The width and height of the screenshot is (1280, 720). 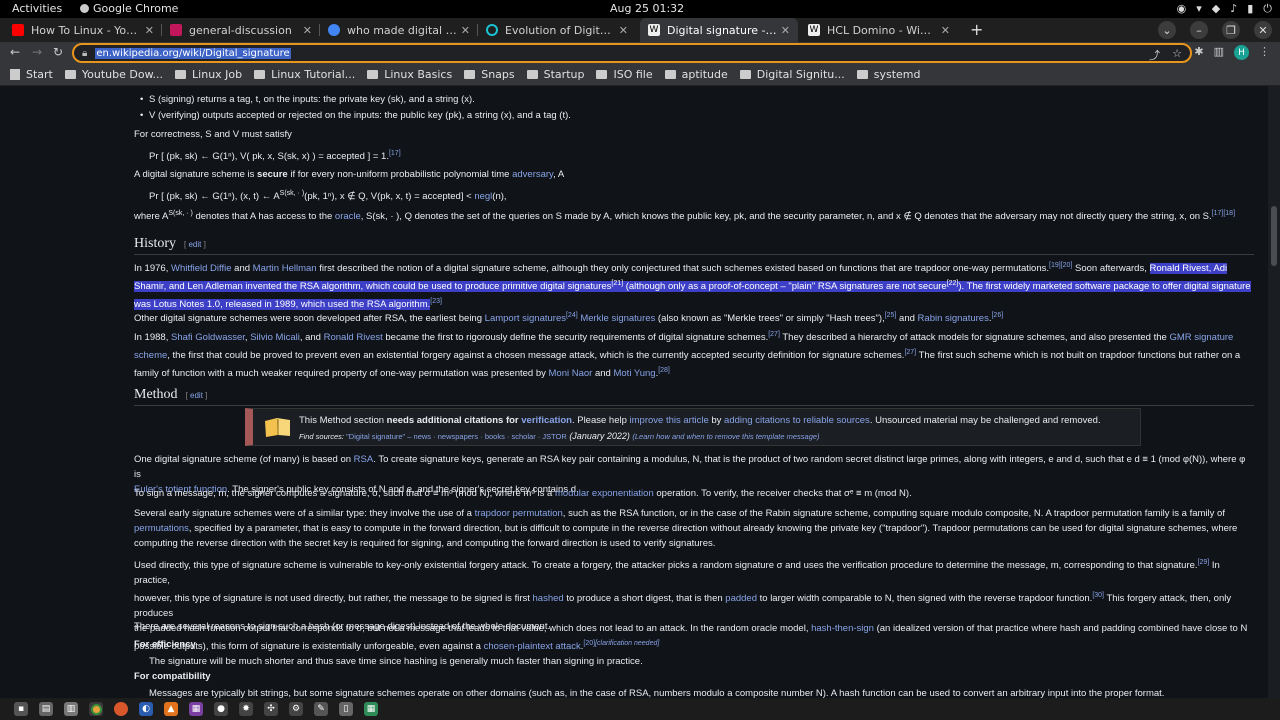 I want to click on extensions-icon: ✱, so click(x=1198, y=52).